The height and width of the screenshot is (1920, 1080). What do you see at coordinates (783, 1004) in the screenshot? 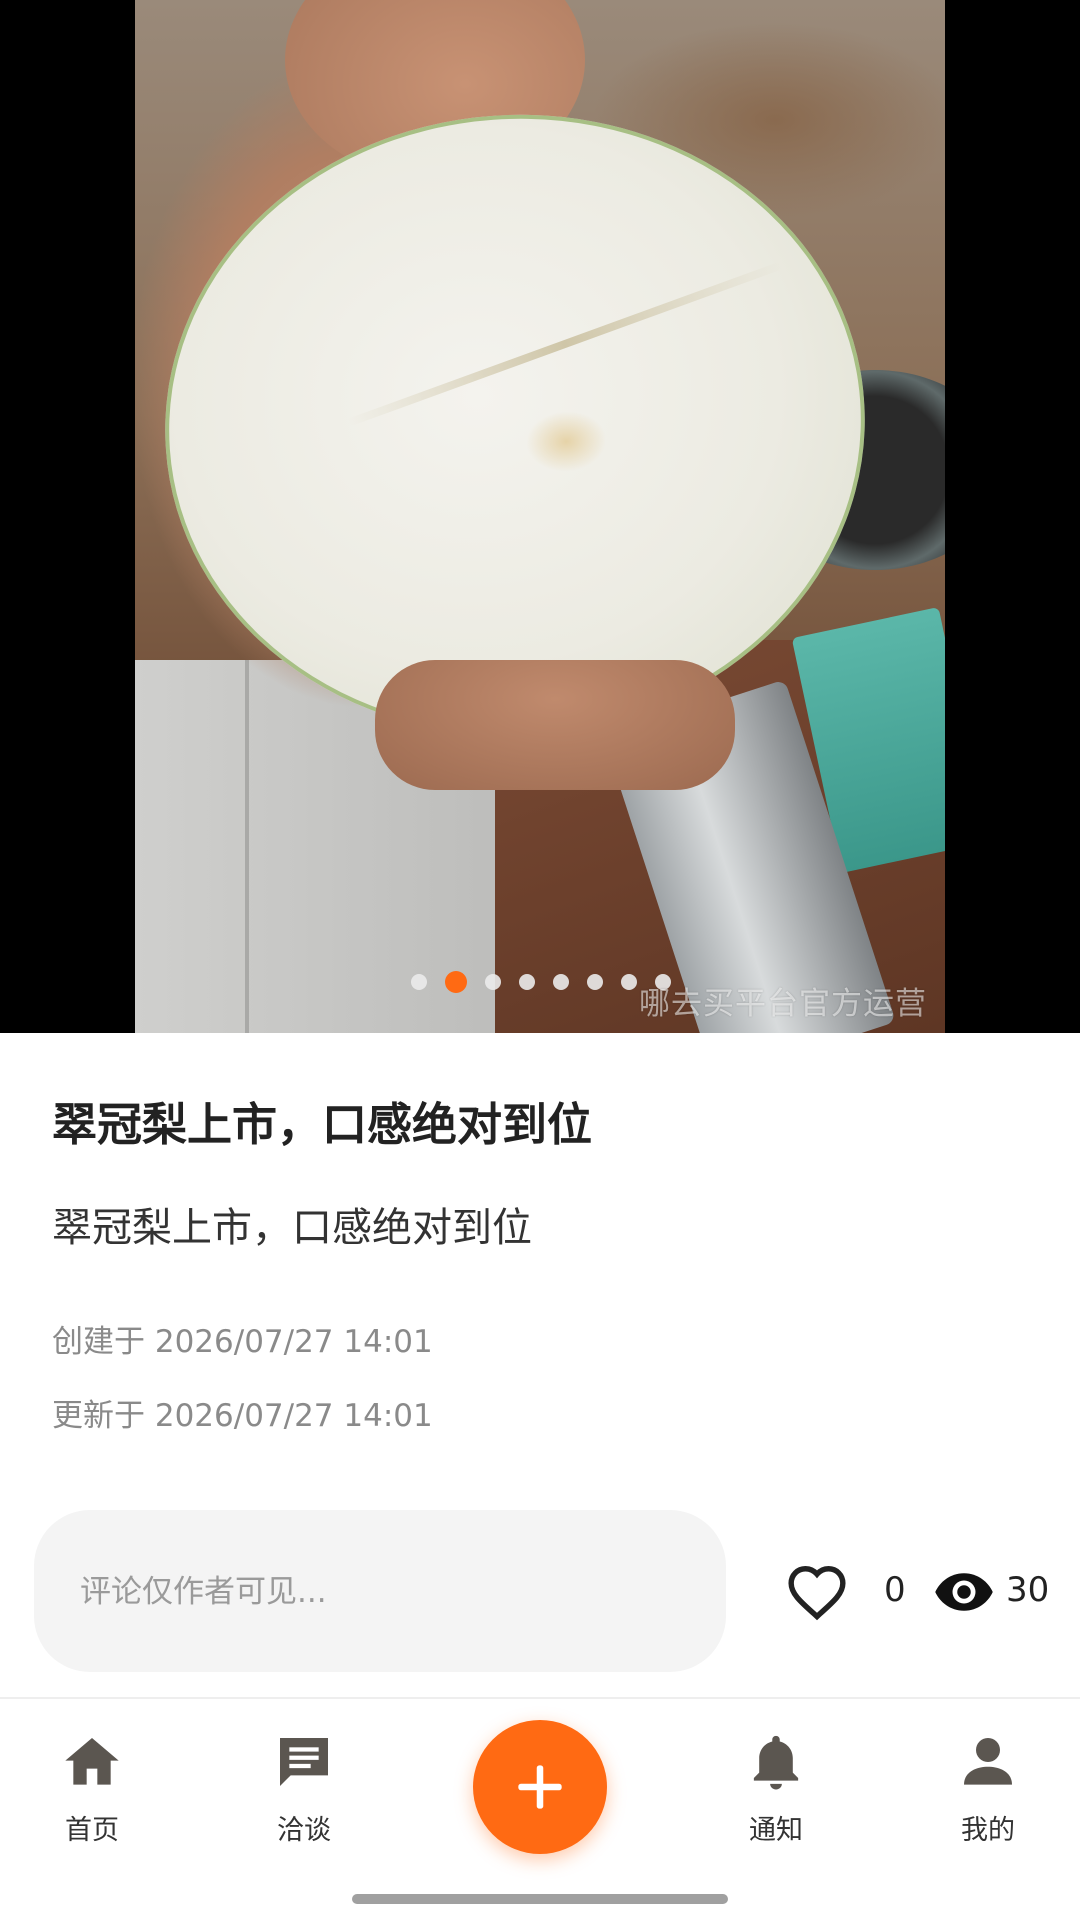
I see `watermark: 哪去买平台官方运营` at bounding box center [783, 1004].